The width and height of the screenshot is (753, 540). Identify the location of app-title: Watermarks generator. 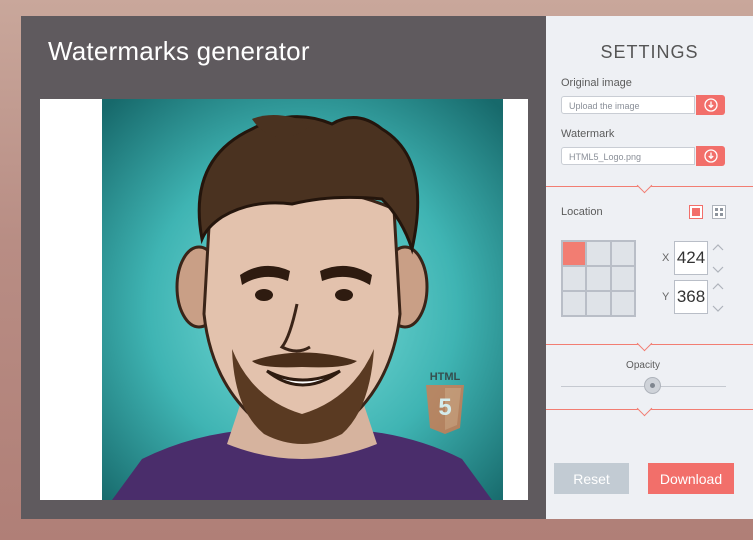
(179, 51).